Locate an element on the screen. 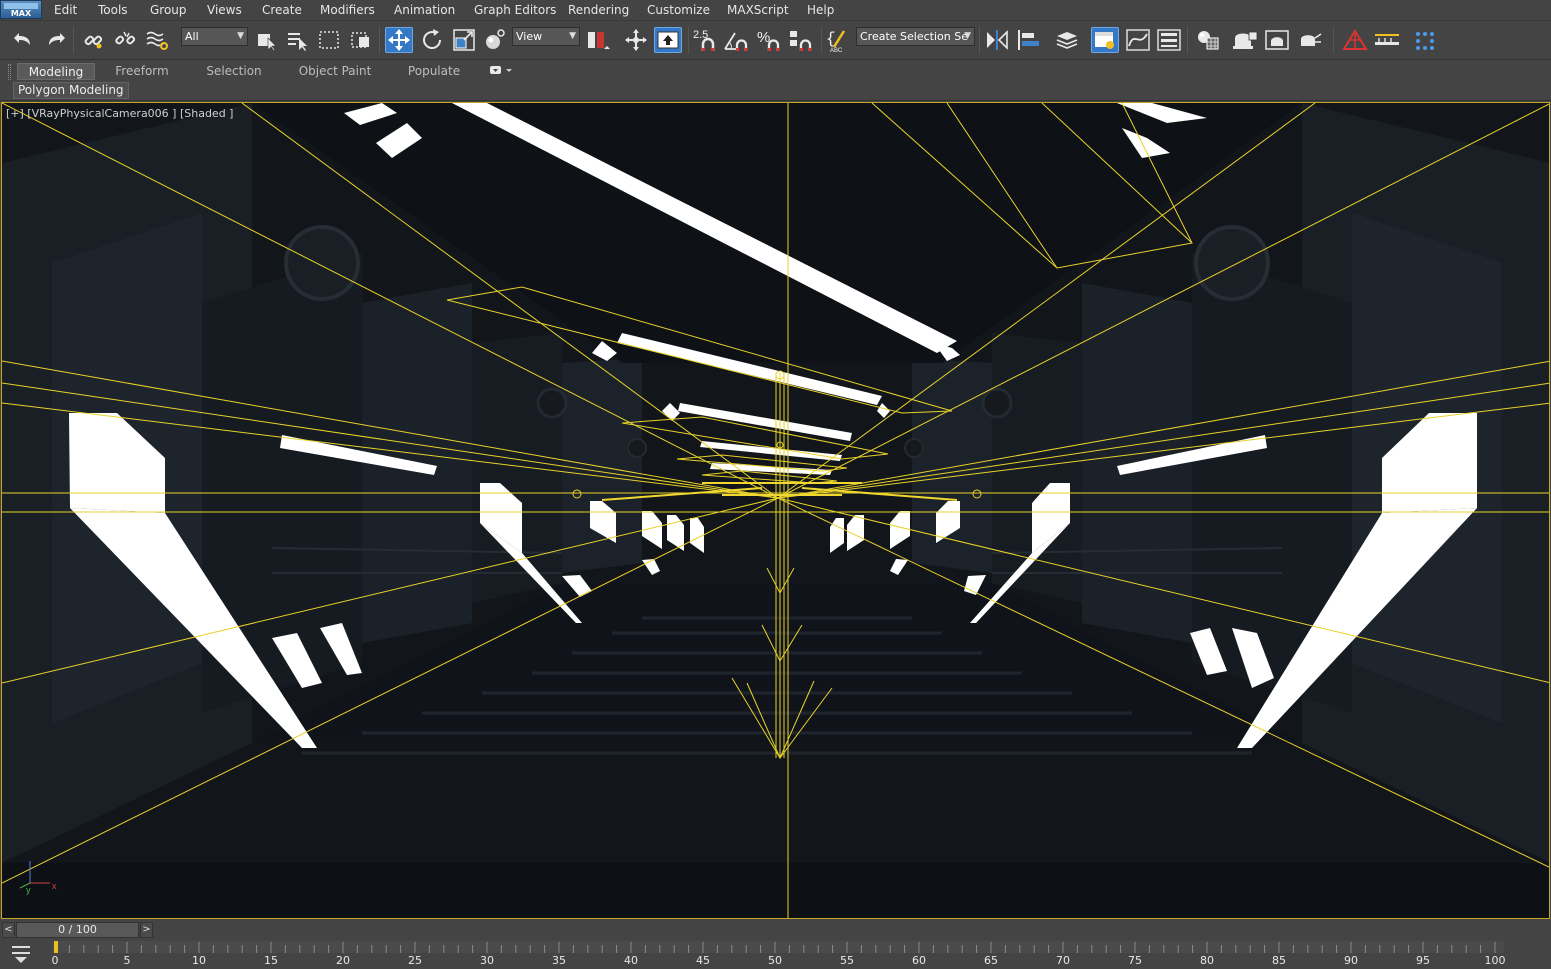 The height and width of the screenshot is (969, 1551). time-slider-next-button: > is located at coordinates (146, 930).